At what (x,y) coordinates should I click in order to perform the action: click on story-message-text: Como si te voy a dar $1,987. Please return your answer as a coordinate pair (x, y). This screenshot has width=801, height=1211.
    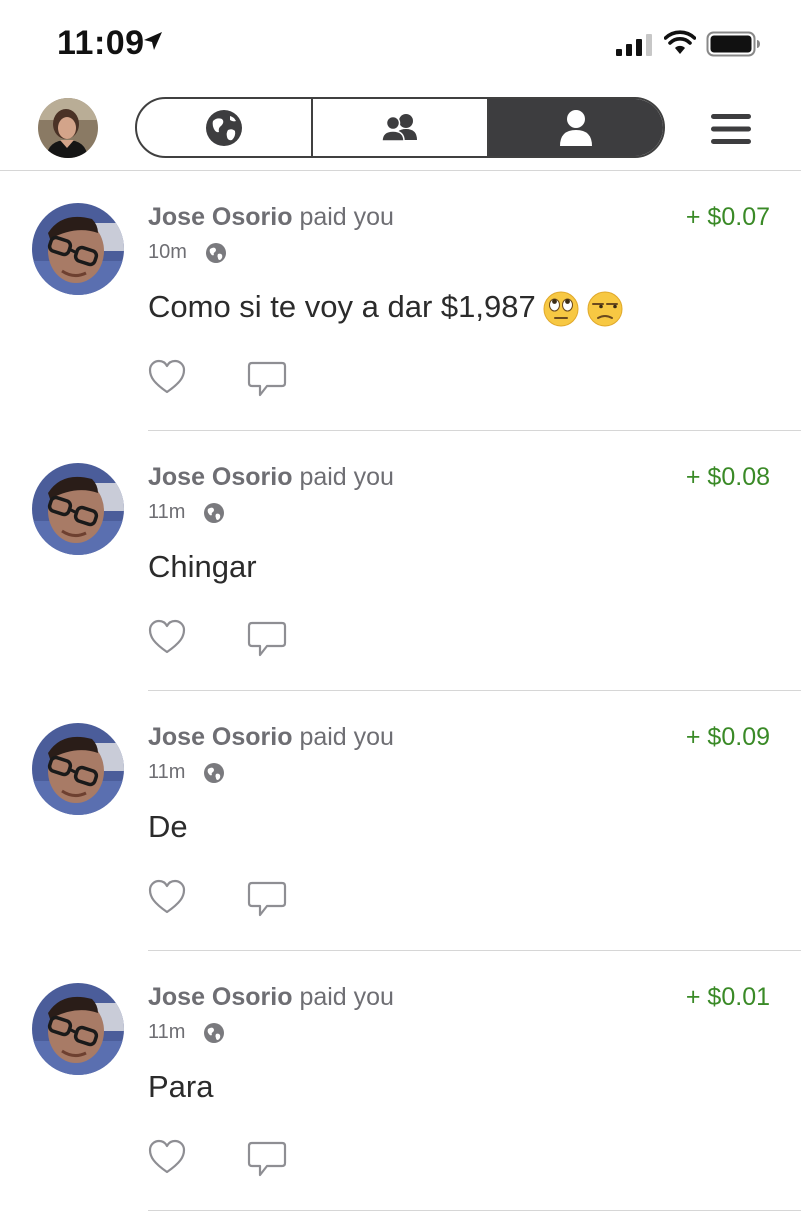
    Looking at the image, I should click on (342, 306).